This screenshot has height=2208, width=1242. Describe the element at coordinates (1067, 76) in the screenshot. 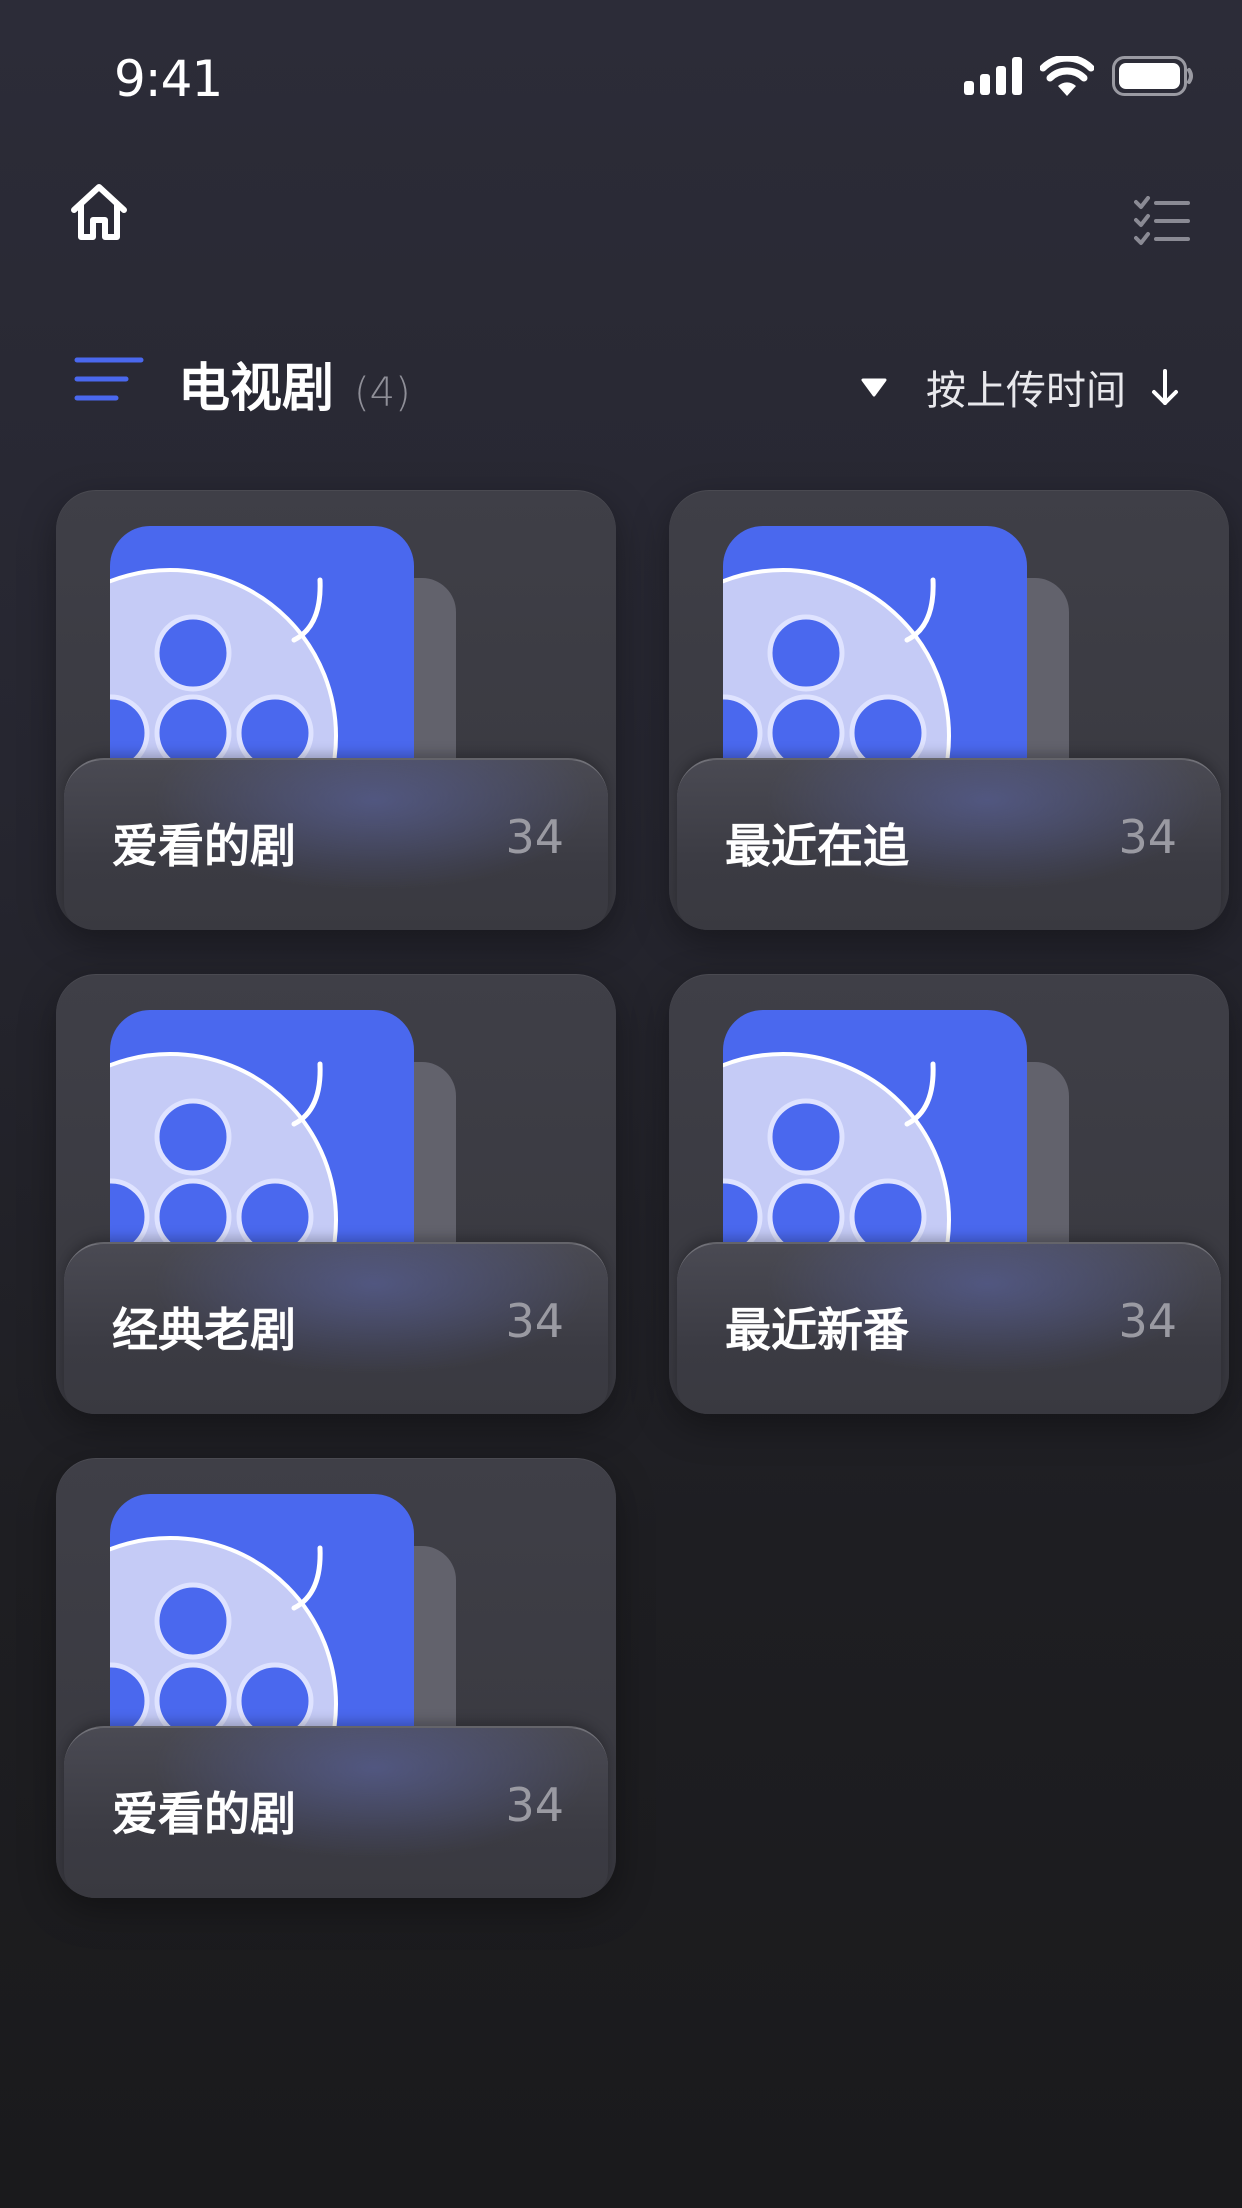

I see `wifi-icon` at that location.